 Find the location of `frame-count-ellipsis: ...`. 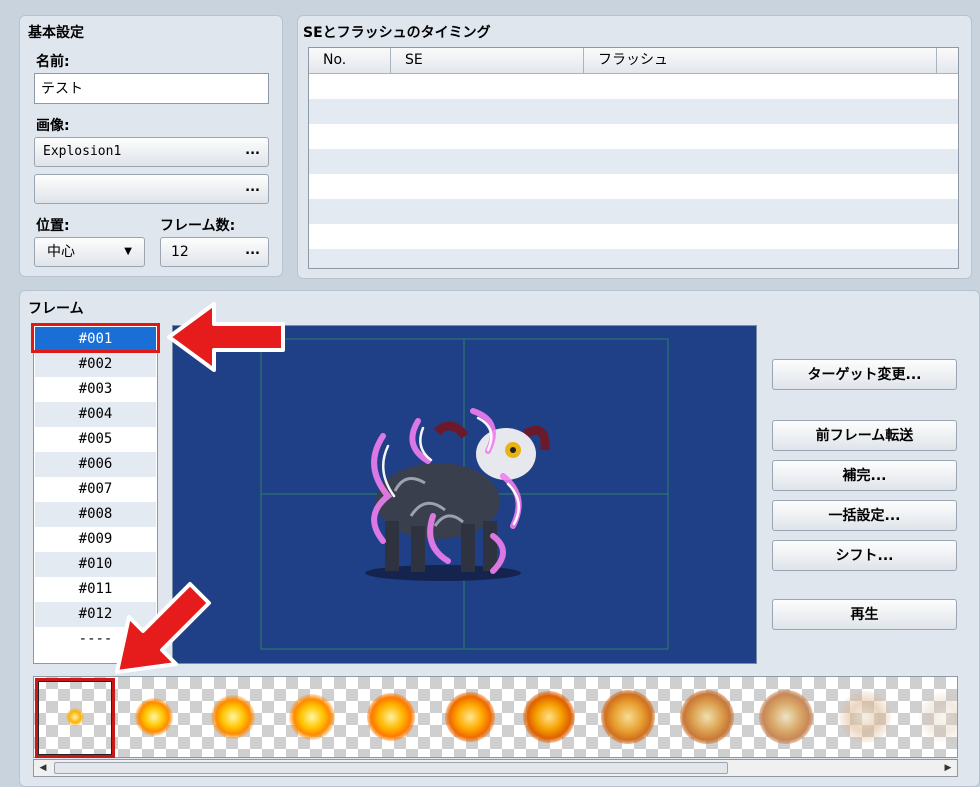

frame-count-ellipsis: ... is located at coordinates (252, 250).